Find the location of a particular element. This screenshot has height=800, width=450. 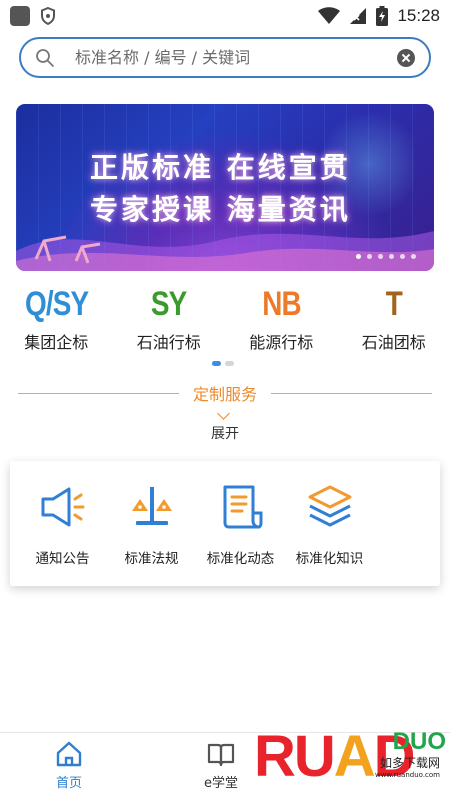

custom-service-header: 定制服务 is located at coordinates (225, 393).